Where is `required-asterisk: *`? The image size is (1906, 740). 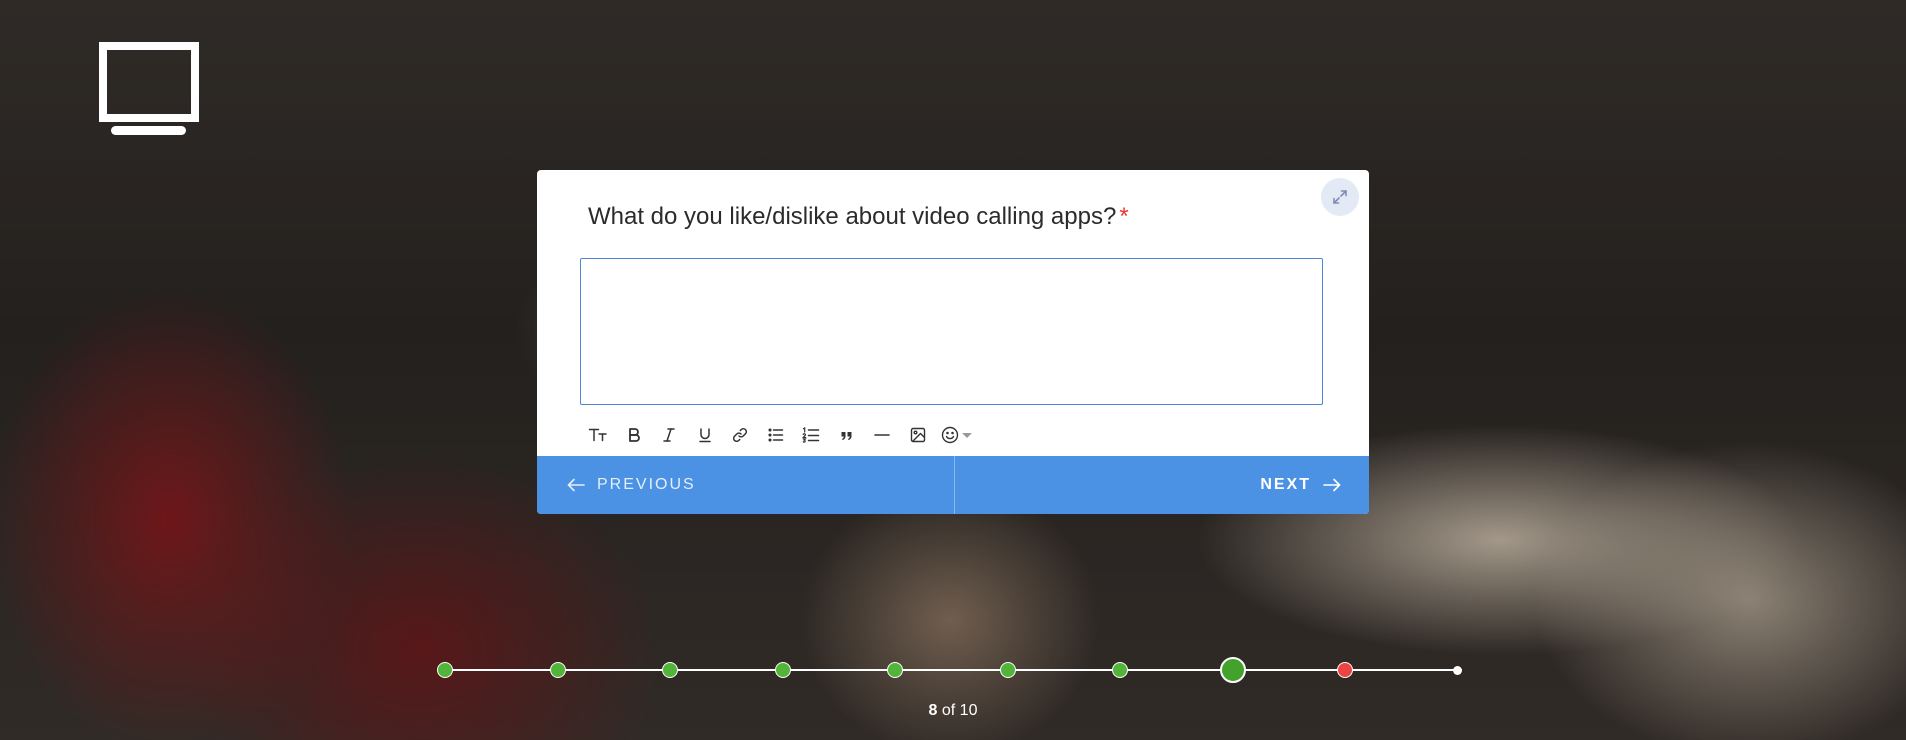
required-asterisk: * is located at coordinates (1124, 216).